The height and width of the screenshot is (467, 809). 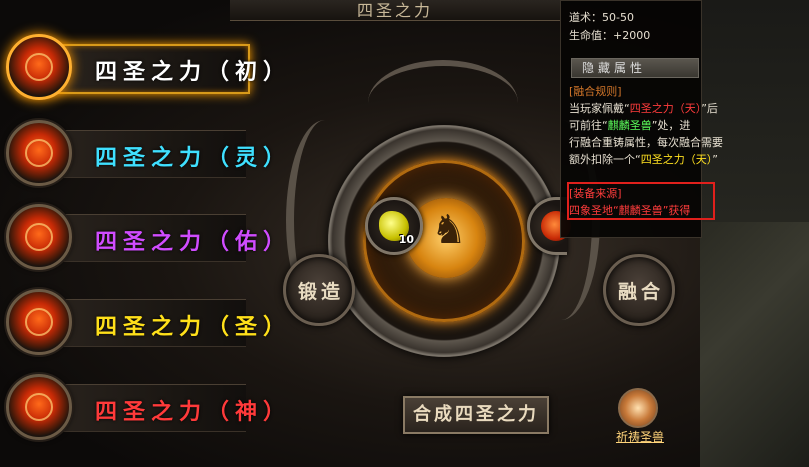 What do you see at coordinates (638, 408) in the screenshot?
I see `scroll-icon` at bounding box center [638, 408].